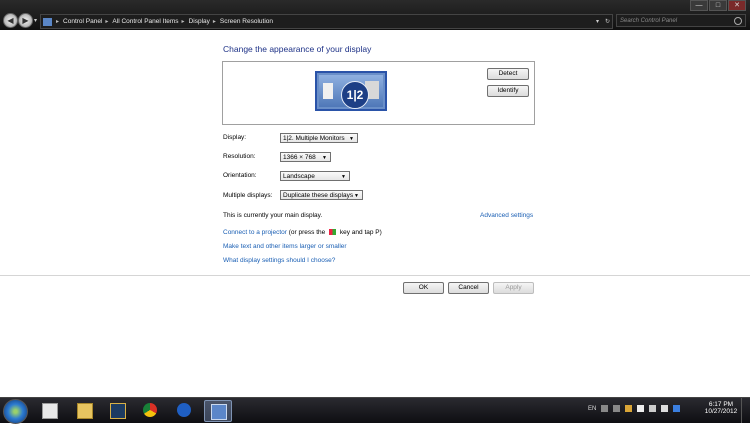 This screenshot has height=424, width=750. What do you see at coordinates (681, 20) in the screenshot?
I see `search-input: Search Control Panel` at bounding box center [681, 20].